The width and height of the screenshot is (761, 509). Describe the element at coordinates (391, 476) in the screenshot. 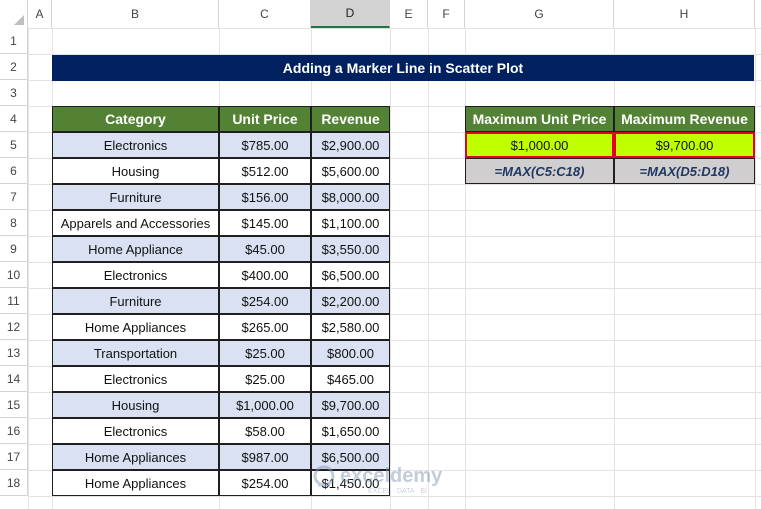

I see `svg-text: exceldemy` at that location.